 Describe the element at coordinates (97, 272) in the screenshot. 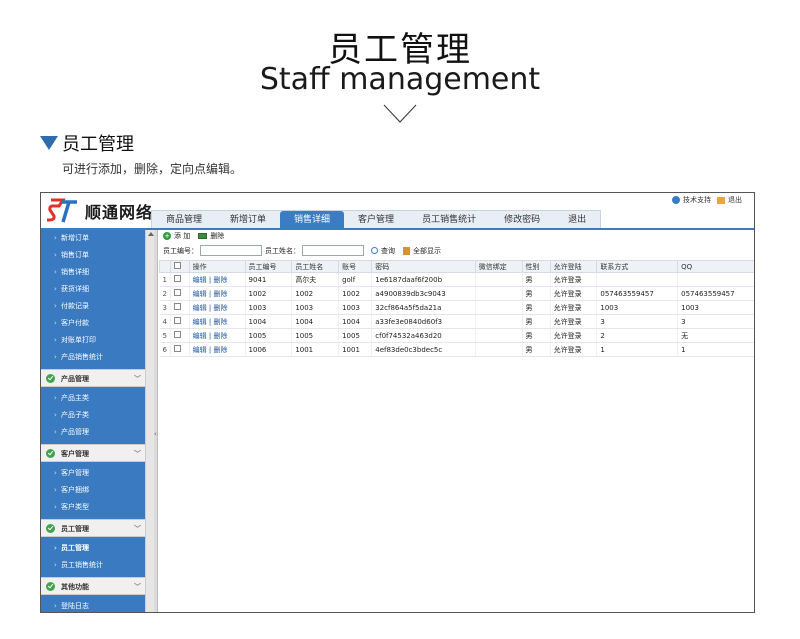

I see `sidebar-item: 销售详细` at that location.